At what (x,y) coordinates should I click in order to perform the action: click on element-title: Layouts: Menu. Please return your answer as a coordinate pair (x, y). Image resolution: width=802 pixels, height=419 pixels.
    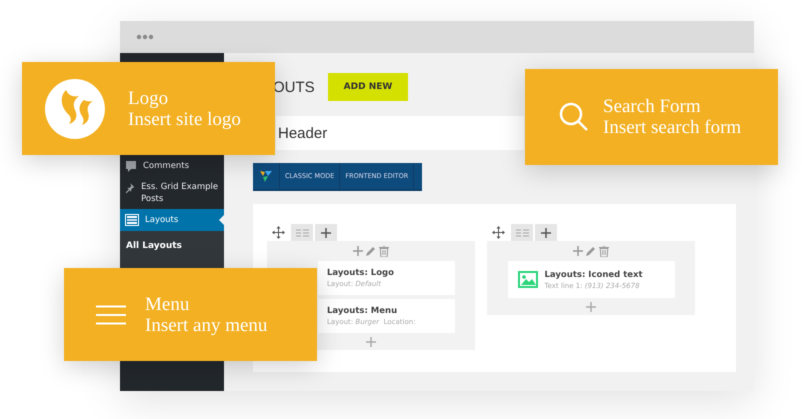
    Looking at the image, I should click on (362, 311).